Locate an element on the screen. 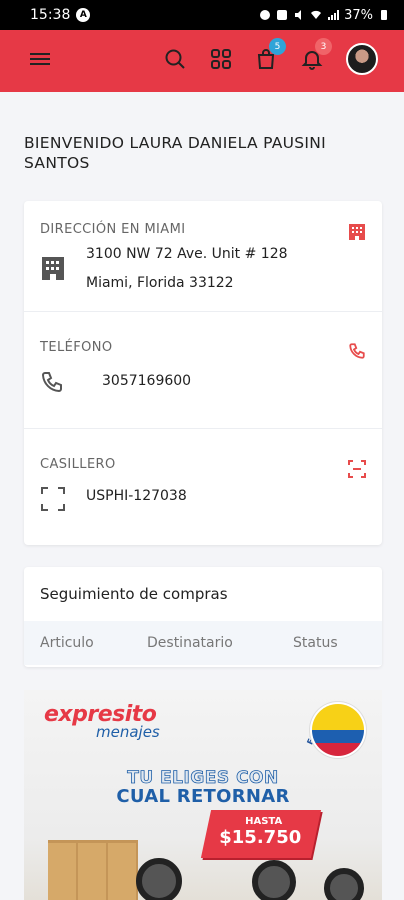  notification-count-badge: 3 is located at coordinates (323, 46).